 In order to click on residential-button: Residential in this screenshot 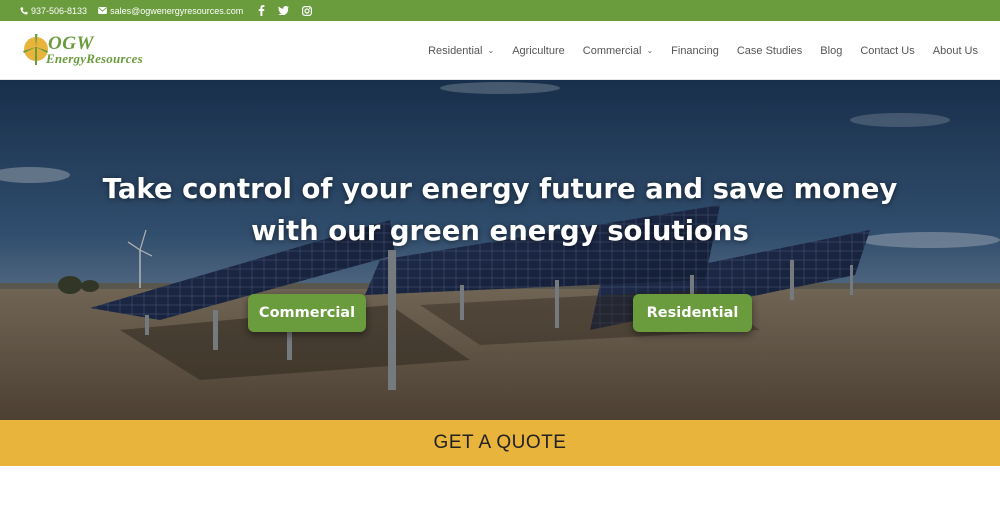, I will do `click(692, 313)`.